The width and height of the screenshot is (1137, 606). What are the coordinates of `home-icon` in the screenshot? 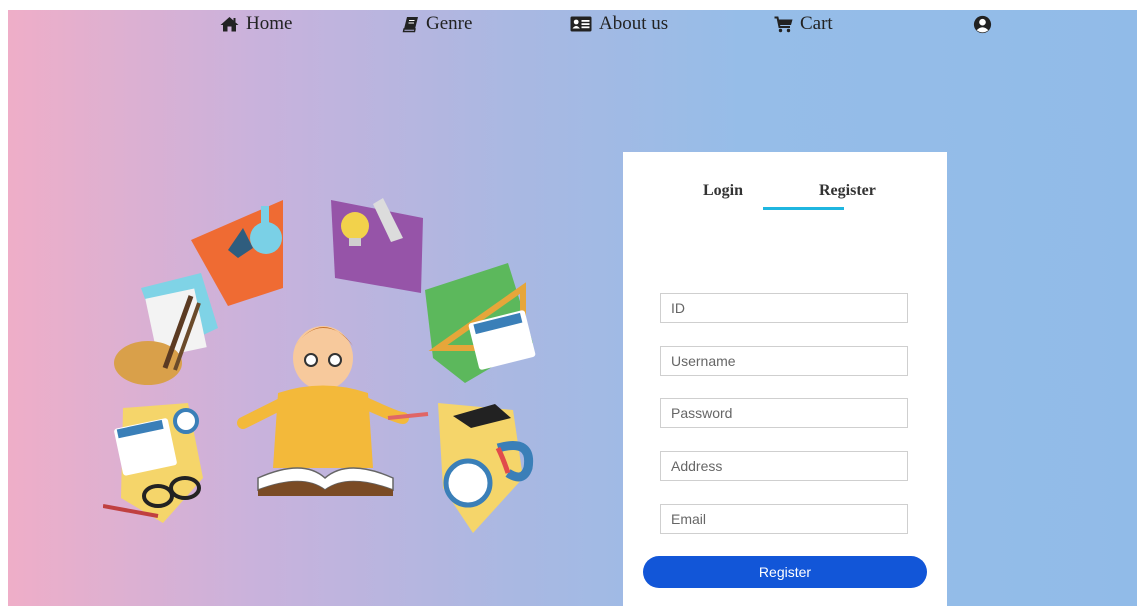 It's located at (229, 24).